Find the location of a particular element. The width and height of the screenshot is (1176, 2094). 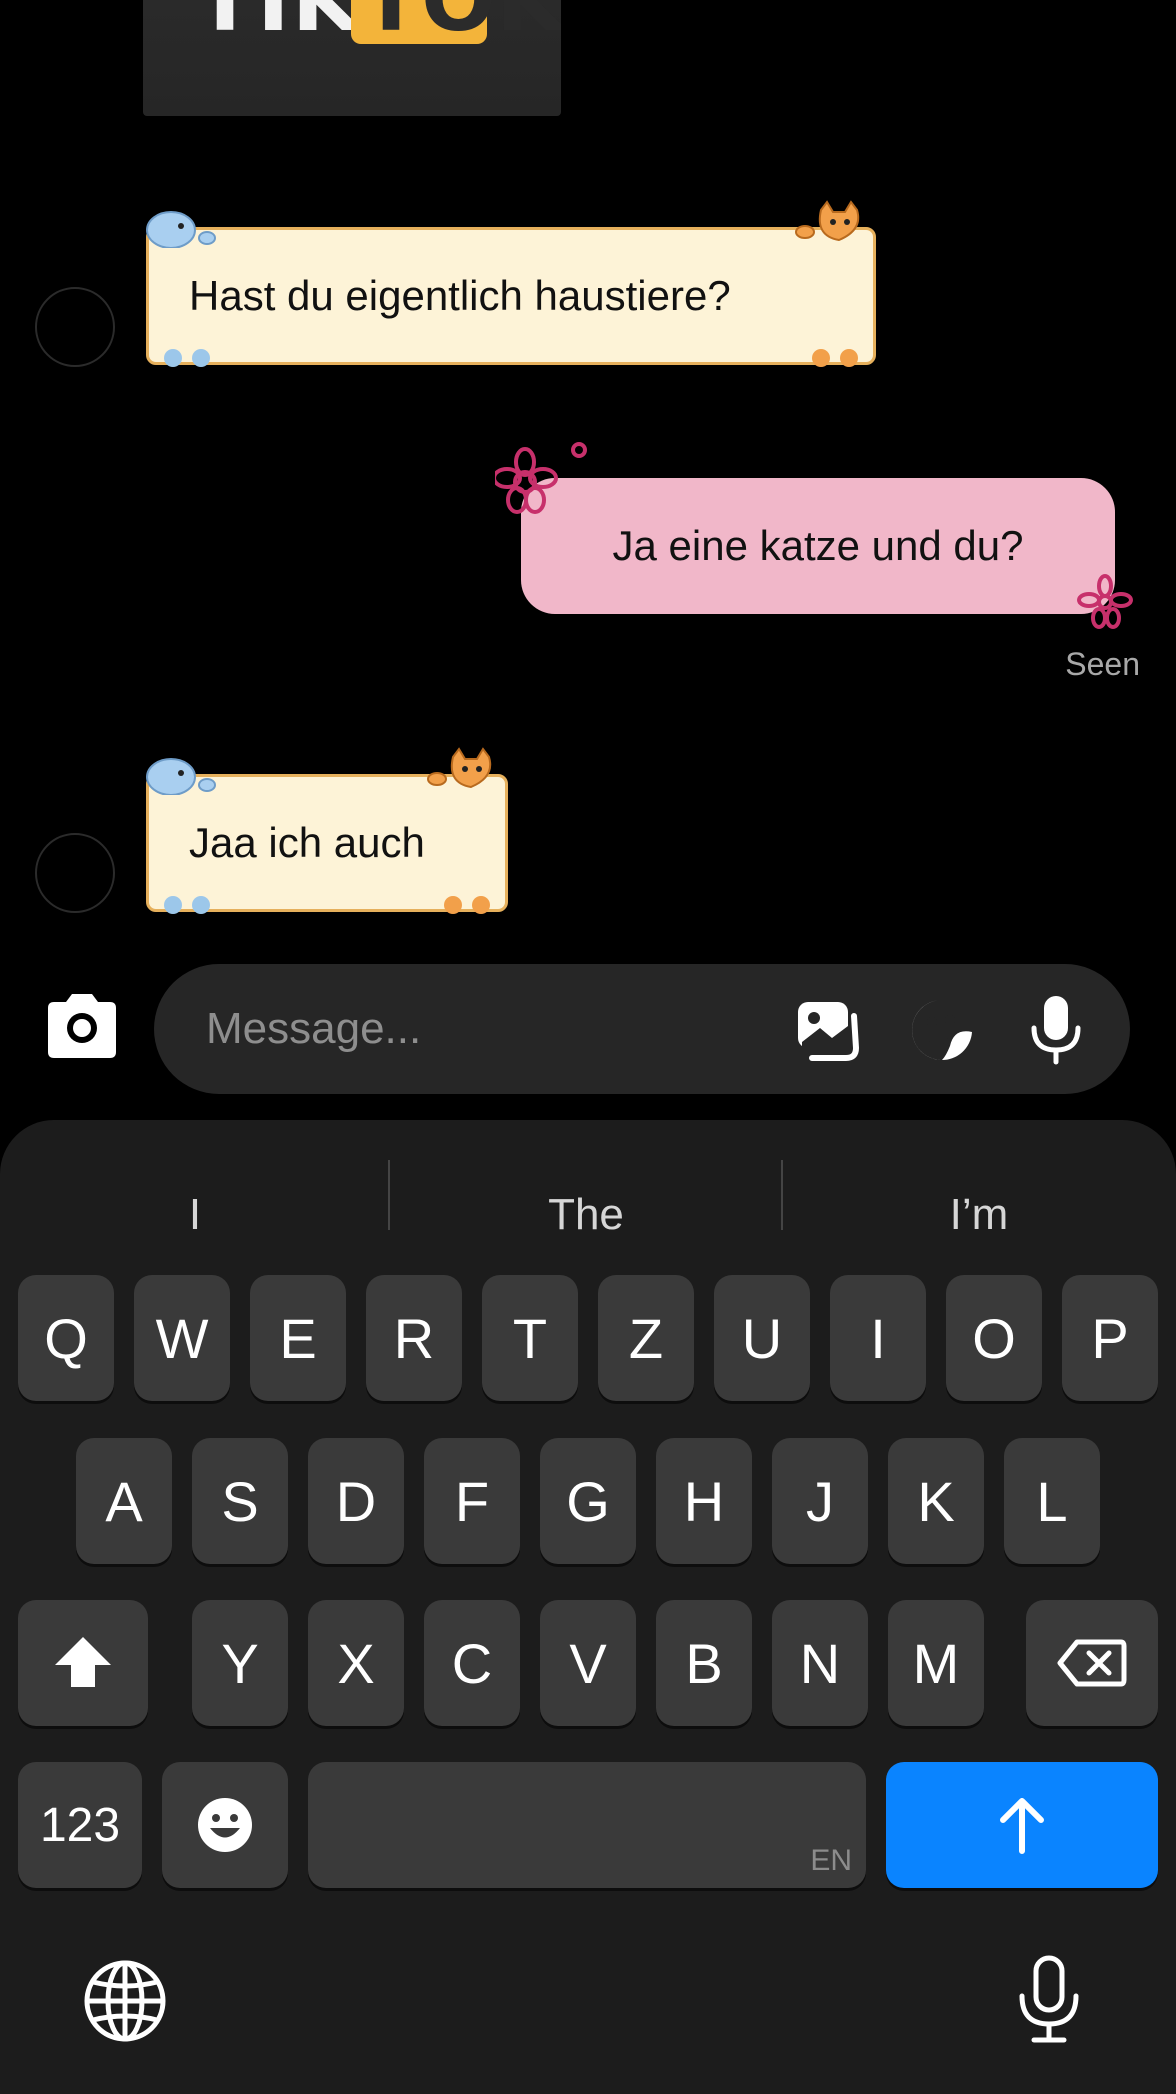

key-a: A is located at coordinates (124, 1501).